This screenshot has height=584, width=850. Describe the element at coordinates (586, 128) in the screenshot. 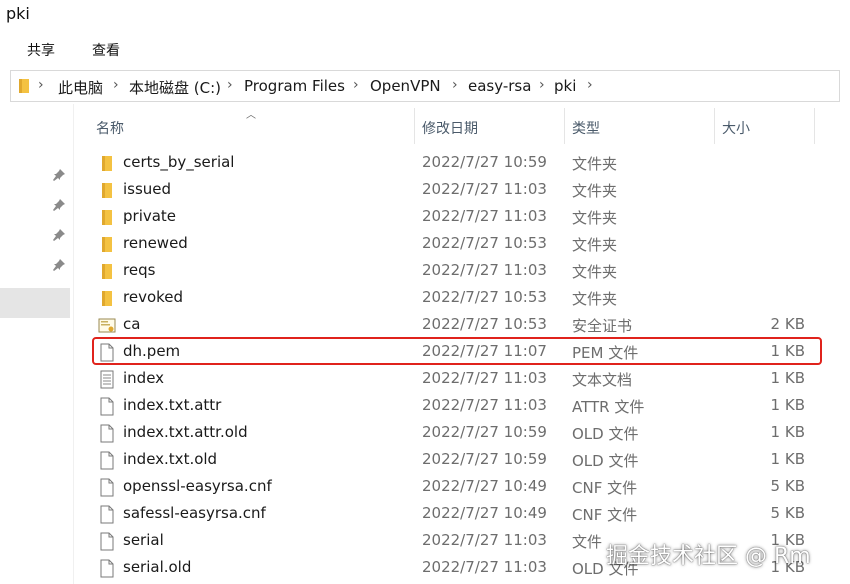

I see `column-type: 类型` at that location.